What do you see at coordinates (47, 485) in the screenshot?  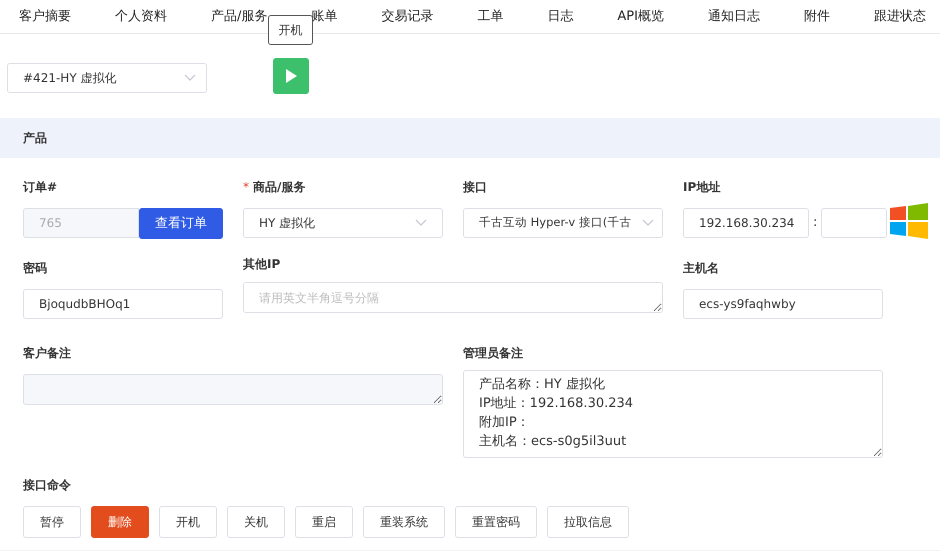 I see `field-label: 接口命令` at bounding box center [47, 485].